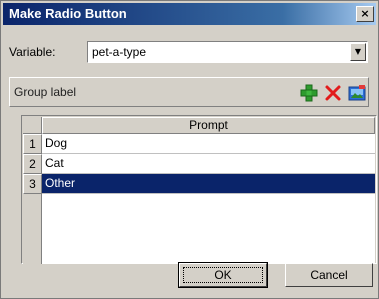  What do you see at coordinates (357, 93) in the screenshot?
I see `image-icon` at bounding box center [357, 93].